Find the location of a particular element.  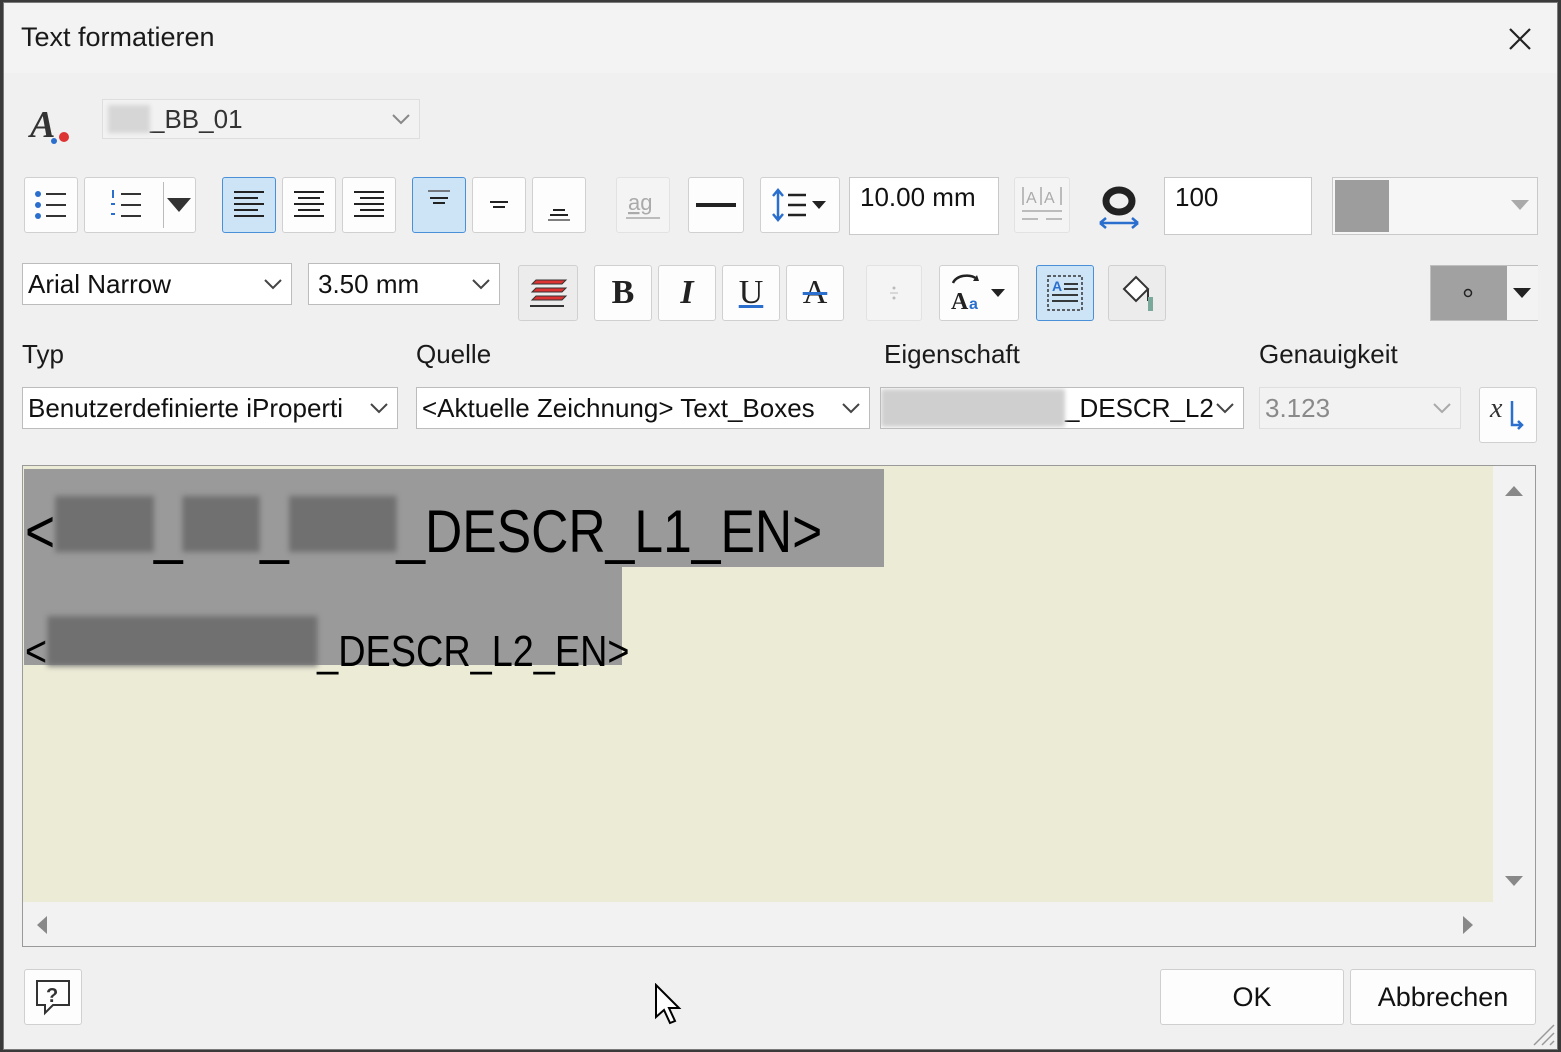

fraction-button is located at coordinates (894, 293).